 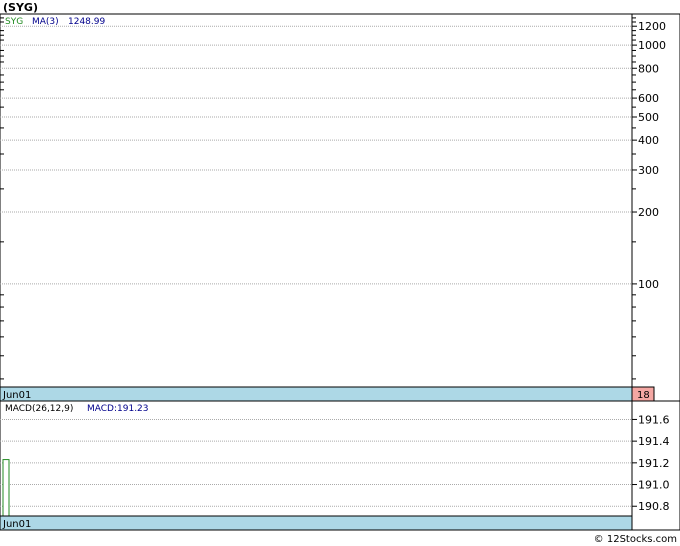 I want to click on price-tick-label: 400, so click(x=648, y=140).